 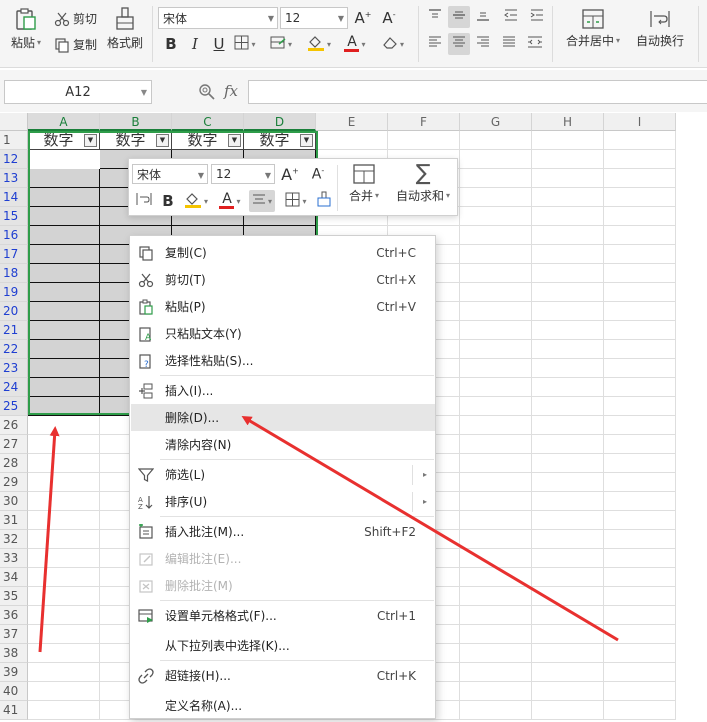 I want to click on fill-color-button: ▾, so click(x=319, y=44).